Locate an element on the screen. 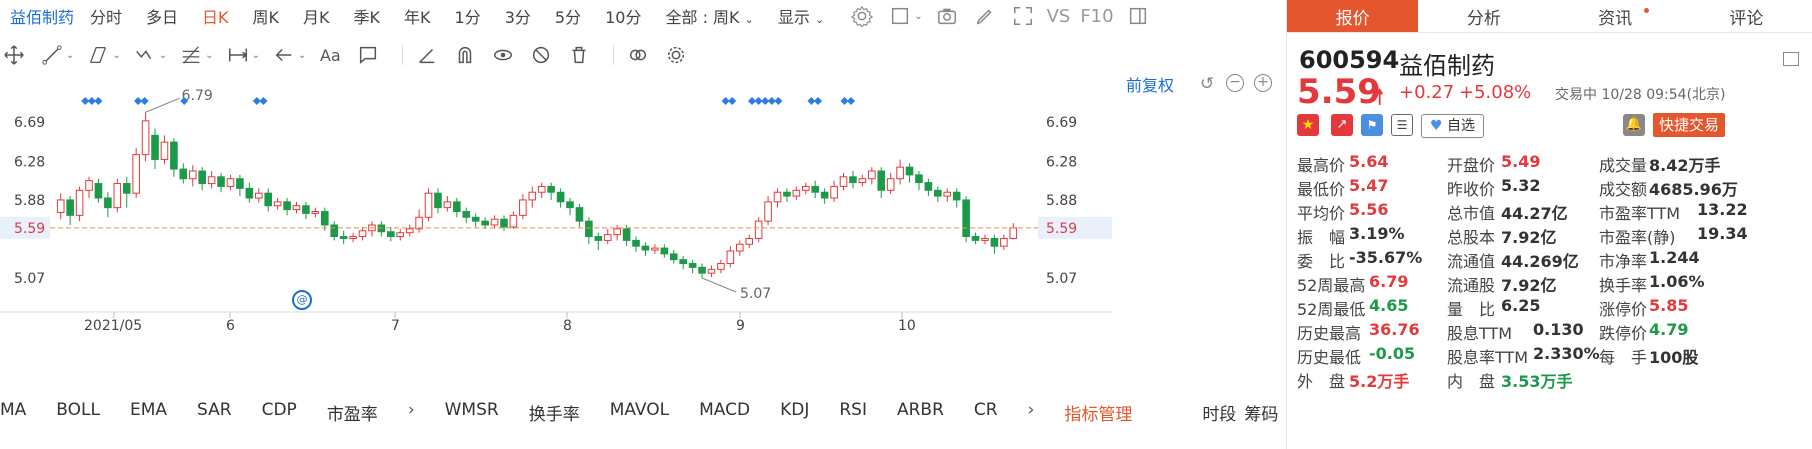  settings-icon is located at coordinates (862, 16).